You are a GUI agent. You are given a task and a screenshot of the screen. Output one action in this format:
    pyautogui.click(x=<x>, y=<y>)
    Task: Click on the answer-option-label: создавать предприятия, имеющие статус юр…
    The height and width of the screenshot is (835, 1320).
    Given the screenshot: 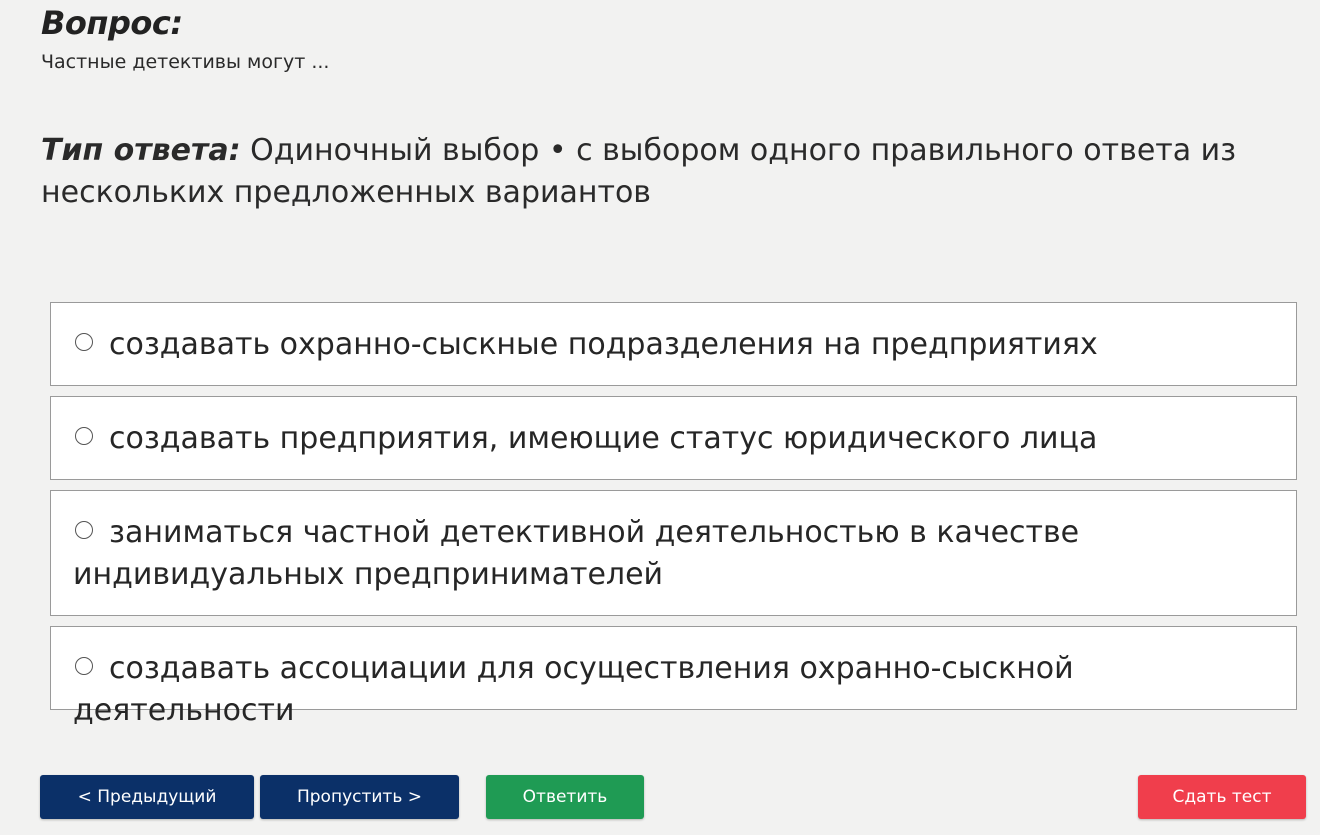 What is the action you would take?
    pyautogui.click(x=603, y=438)
    